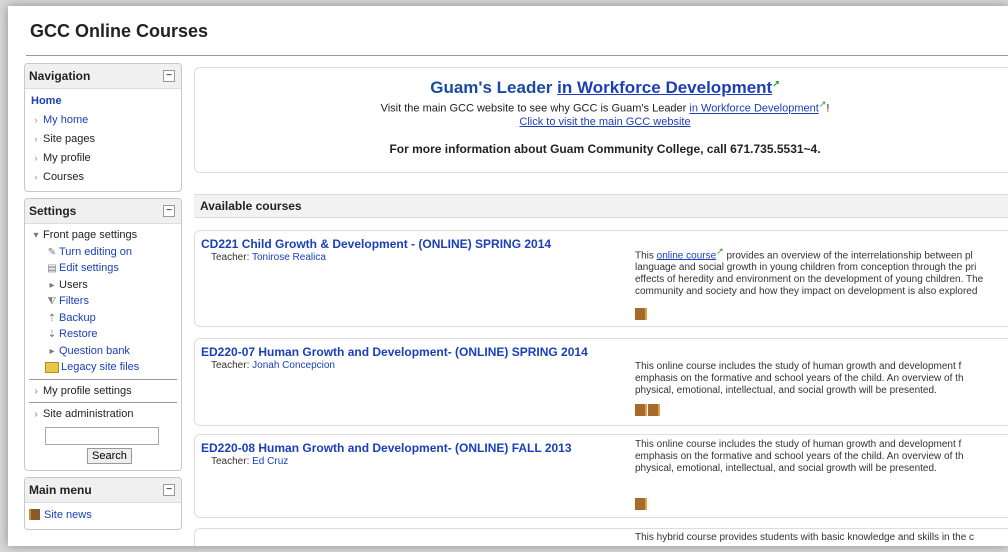 This screenshot has width=1008, height=552. Describe the element at coordinates (664, 87) in the screenshot. I see `banner-title-link: in Workforce Development` at that location.